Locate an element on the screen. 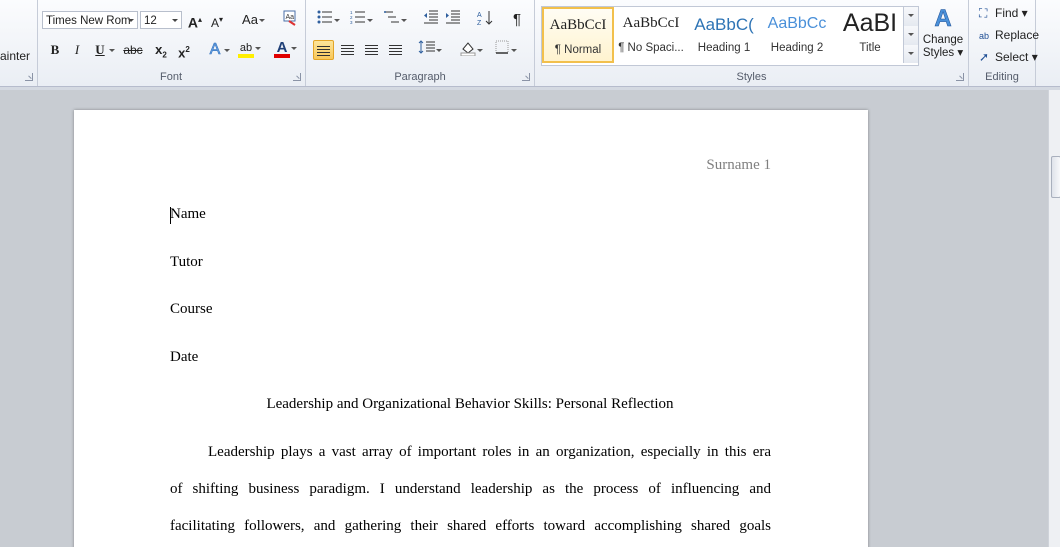  justify-button is located at coordinates (395, 50).